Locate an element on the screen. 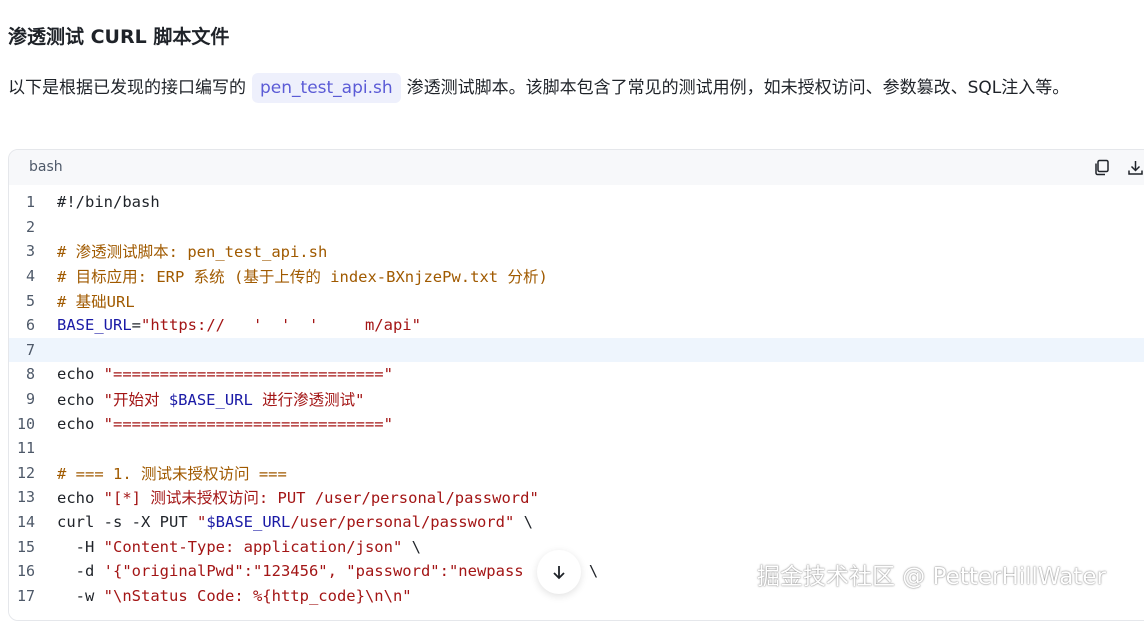 The image size is (1144, 621). code-token: # === 1. 测试未授权访问 === is located at coordinates (172, 473).